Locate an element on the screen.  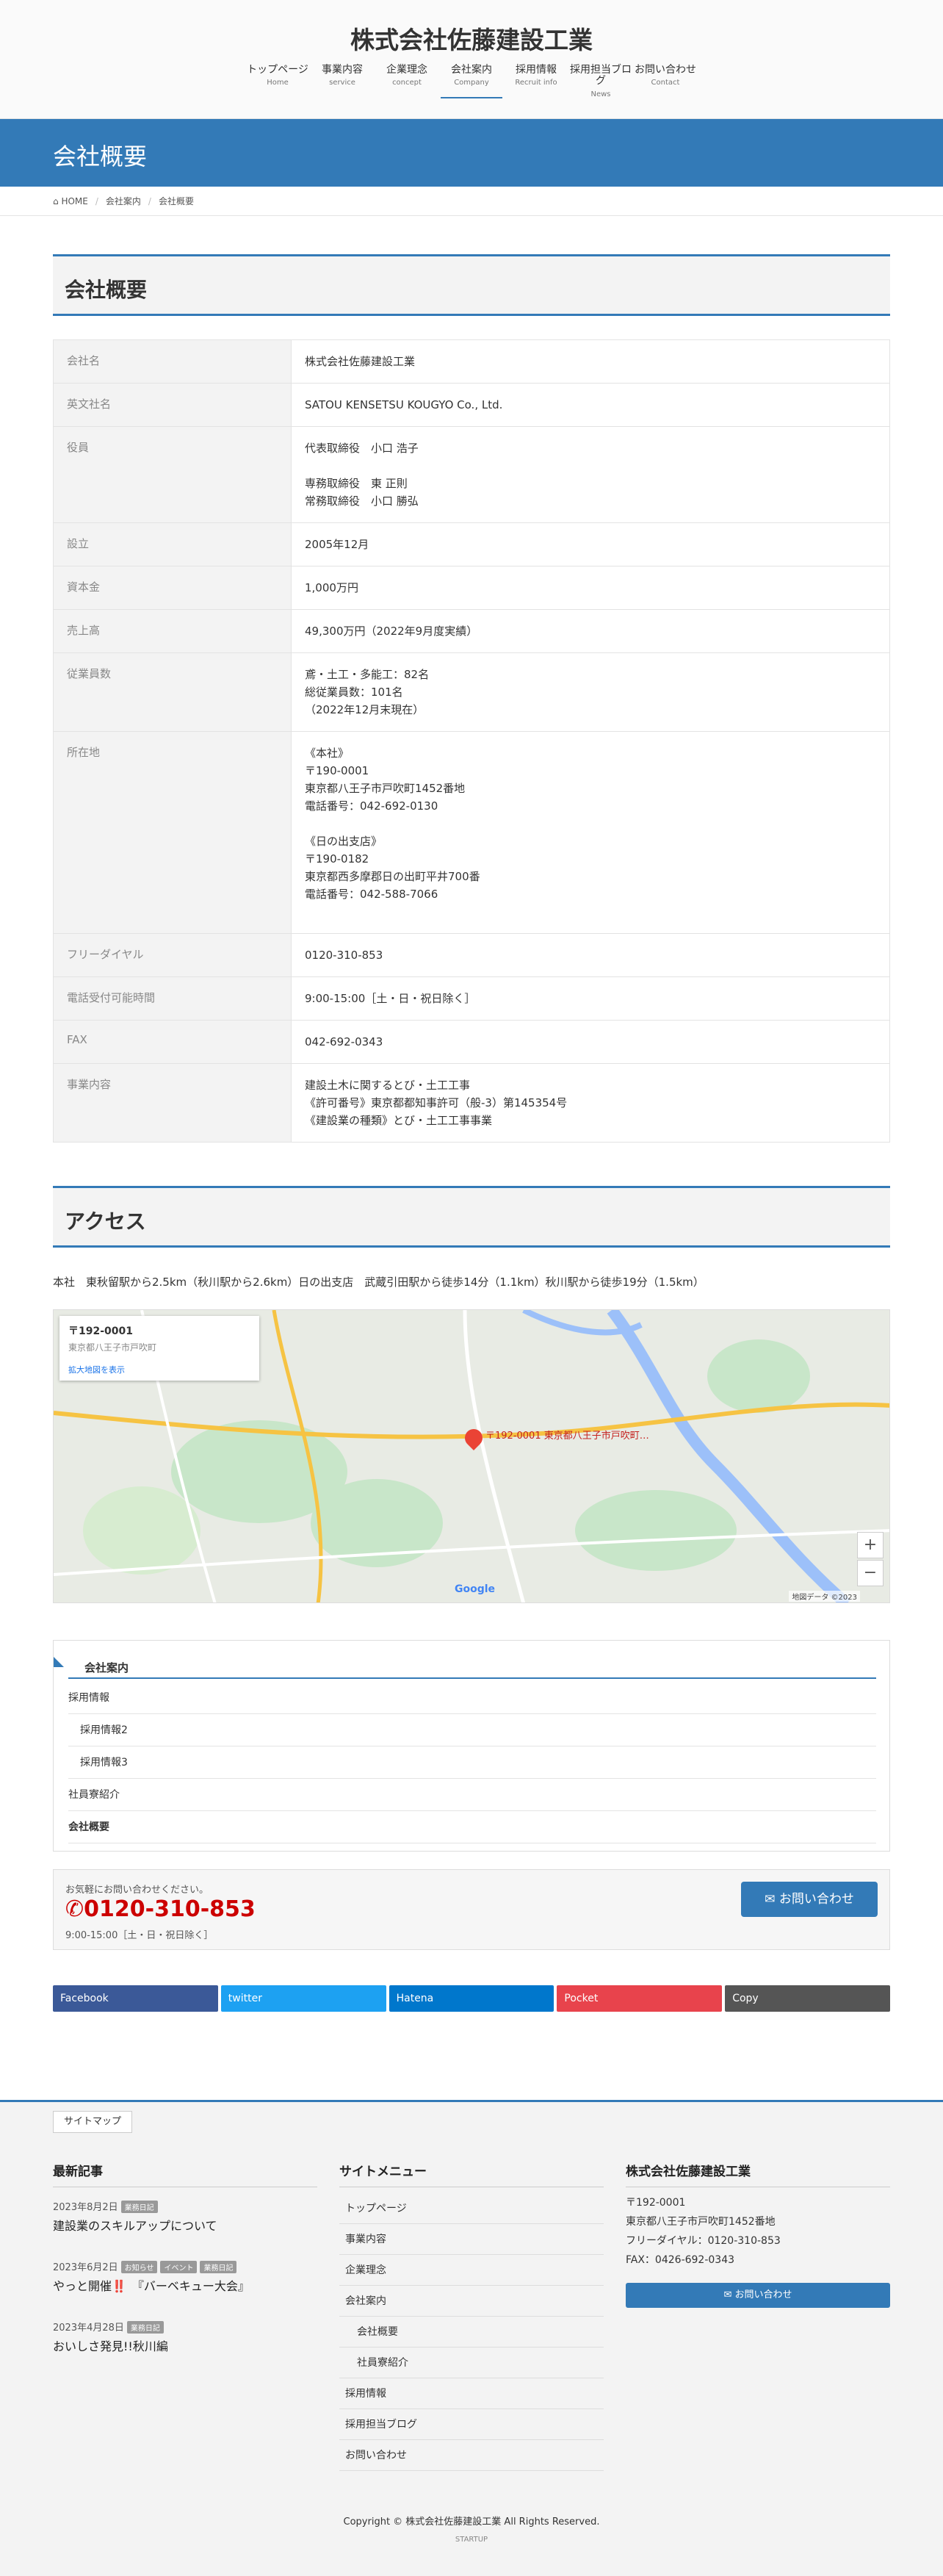
row-value: 0120-310-853 is located at coordinates (591, 955).